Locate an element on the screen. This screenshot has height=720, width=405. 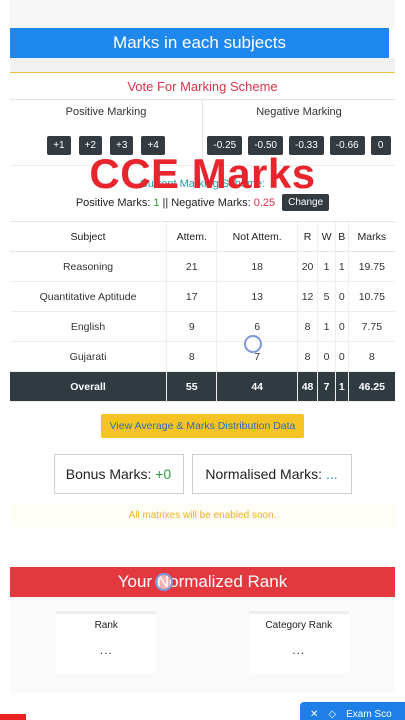
cell-subject: Gujarati is located at coordinates (88, 356).